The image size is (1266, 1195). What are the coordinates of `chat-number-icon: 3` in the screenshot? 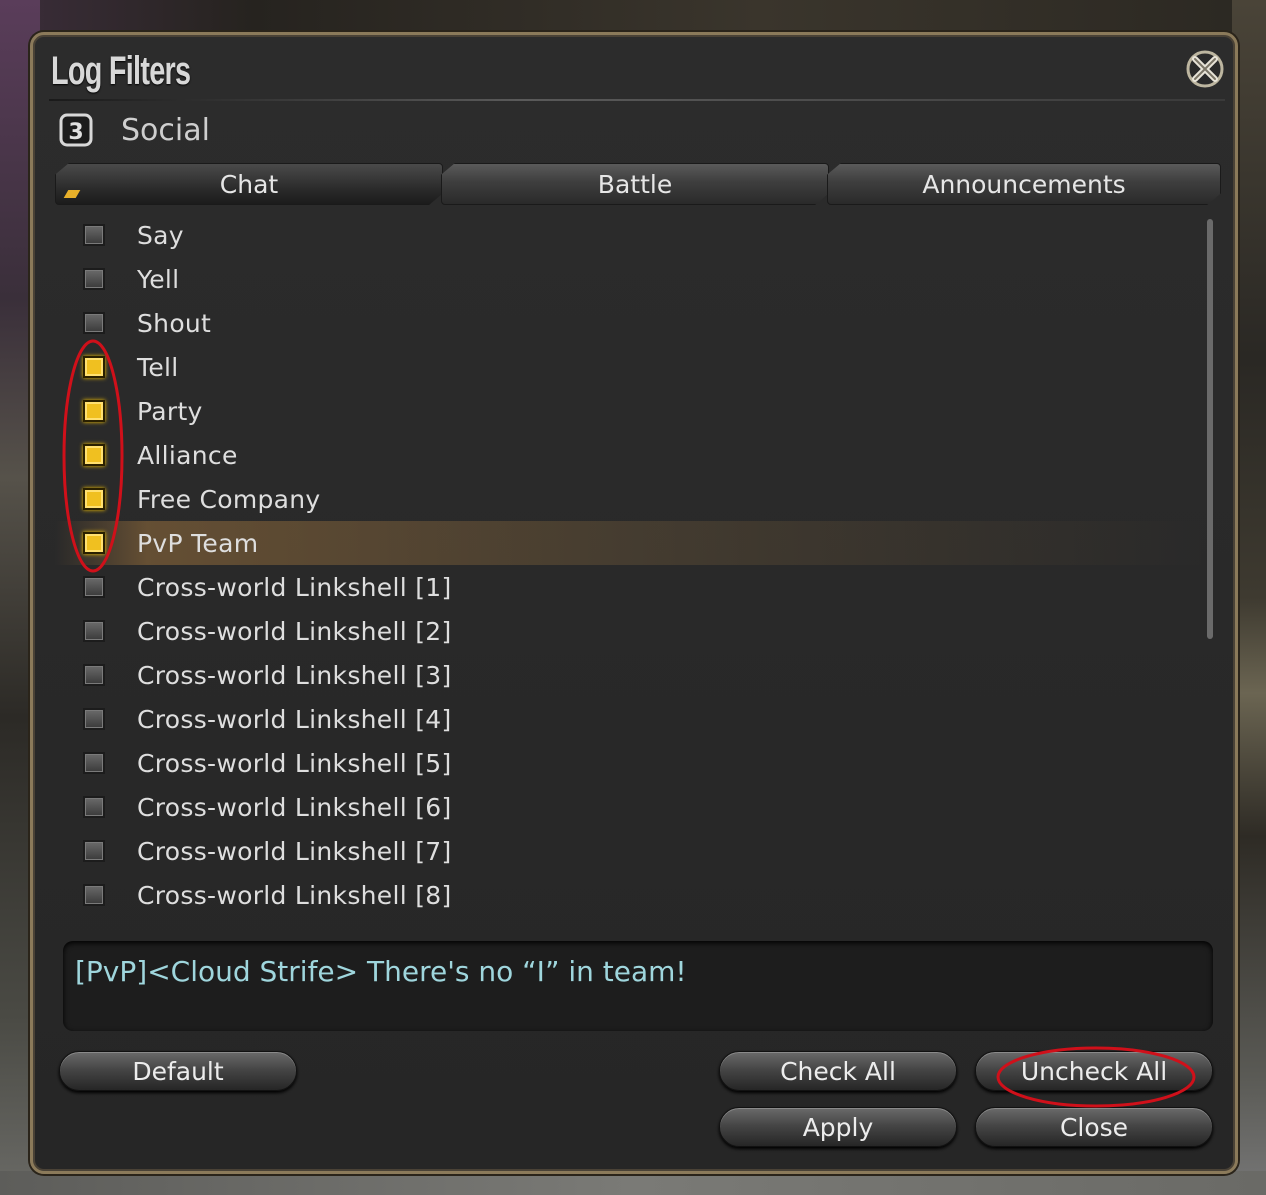 It's located at (76, 130).